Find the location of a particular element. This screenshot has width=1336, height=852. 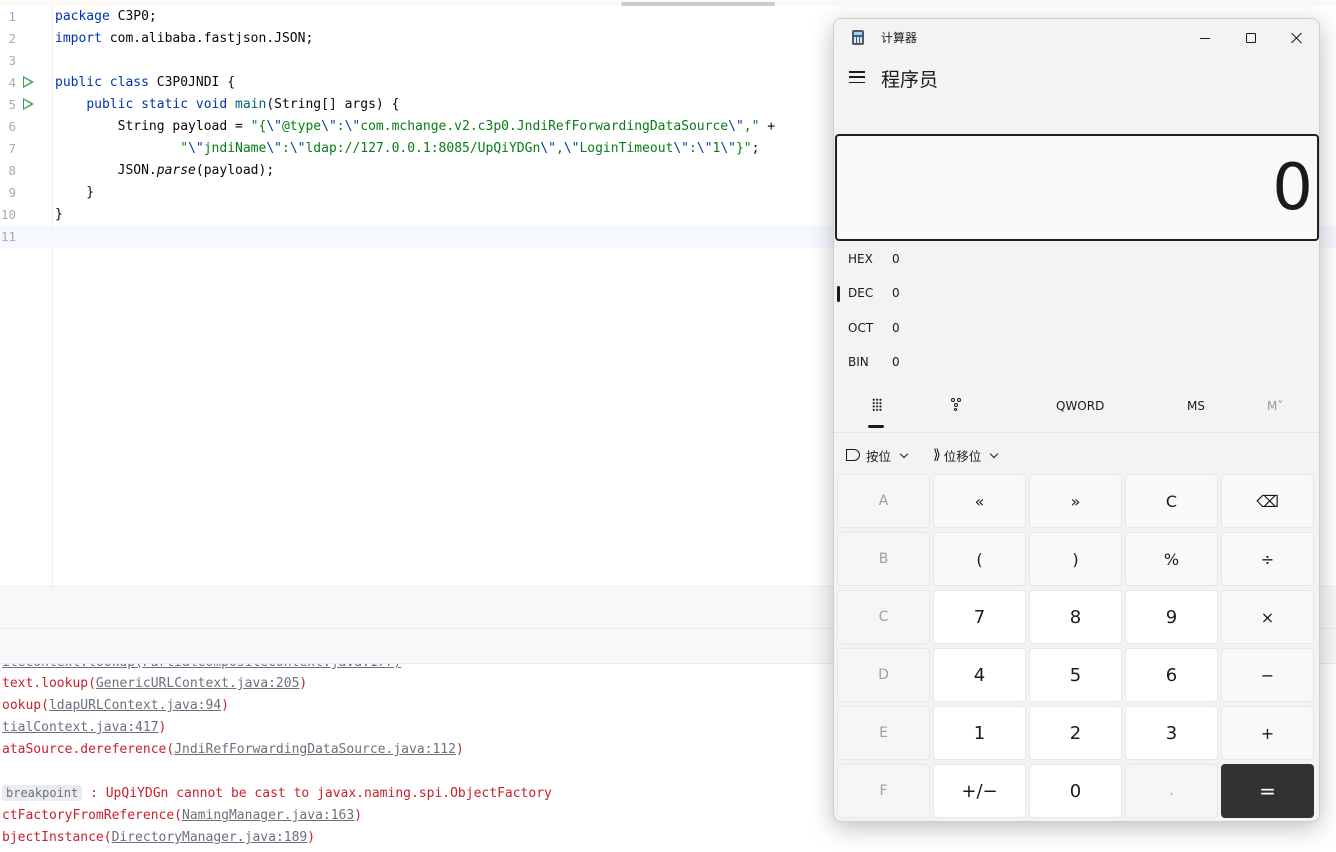

key-symbol: ⌫ is located at coordinates (1267, 501).